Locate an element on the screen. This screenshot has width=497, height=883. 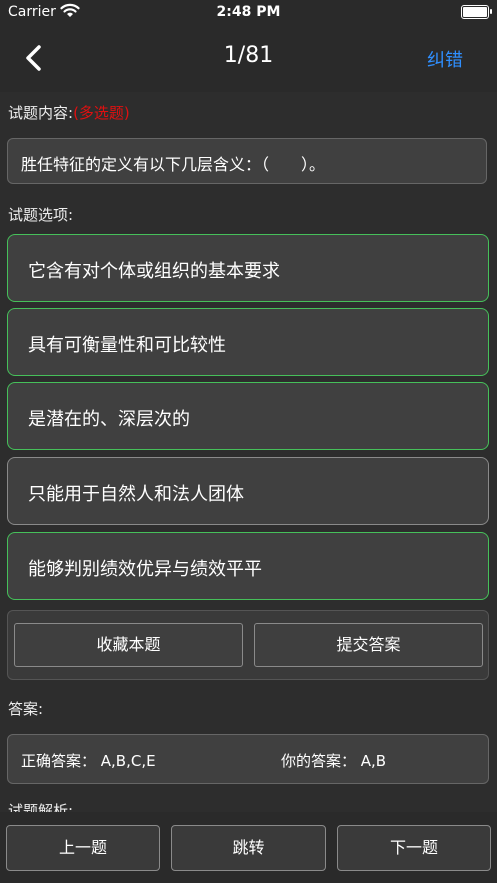
page-title: 1/81 is located at coordinates (248, 55).